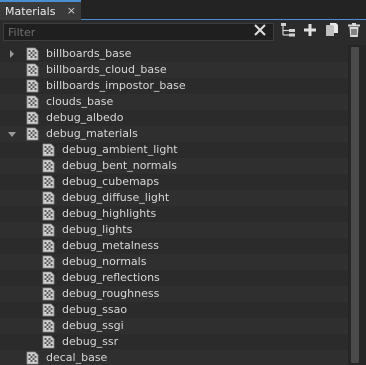 This screenshot has width=366, height=365. I want to click on tree-item-label: debug_ssao, so click(95, 309).